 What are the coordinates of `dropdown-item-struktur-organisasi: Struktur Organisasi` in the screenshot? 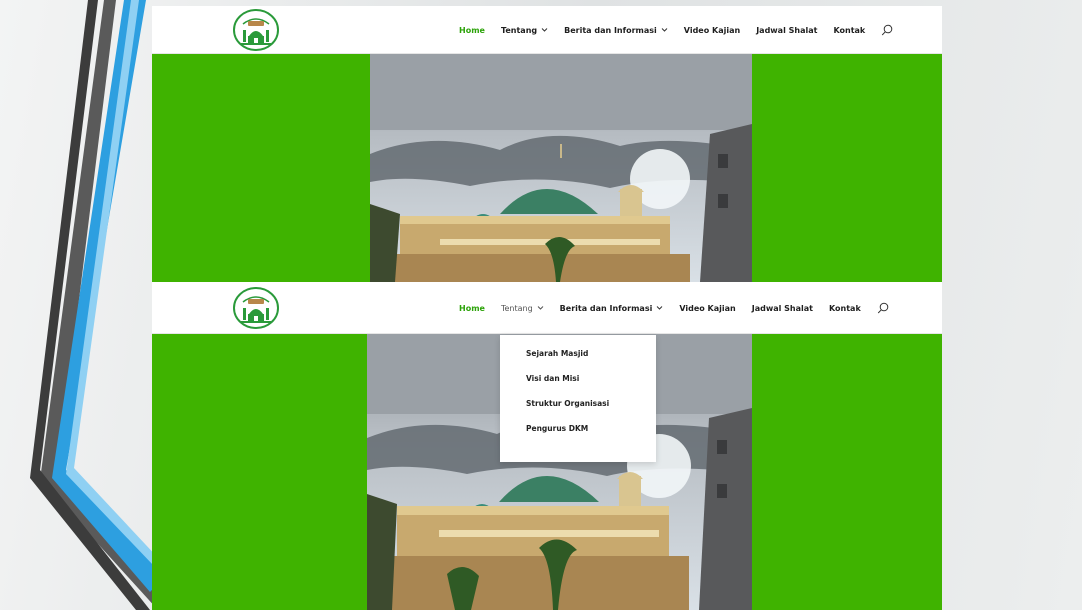 It's located at (591, 411).